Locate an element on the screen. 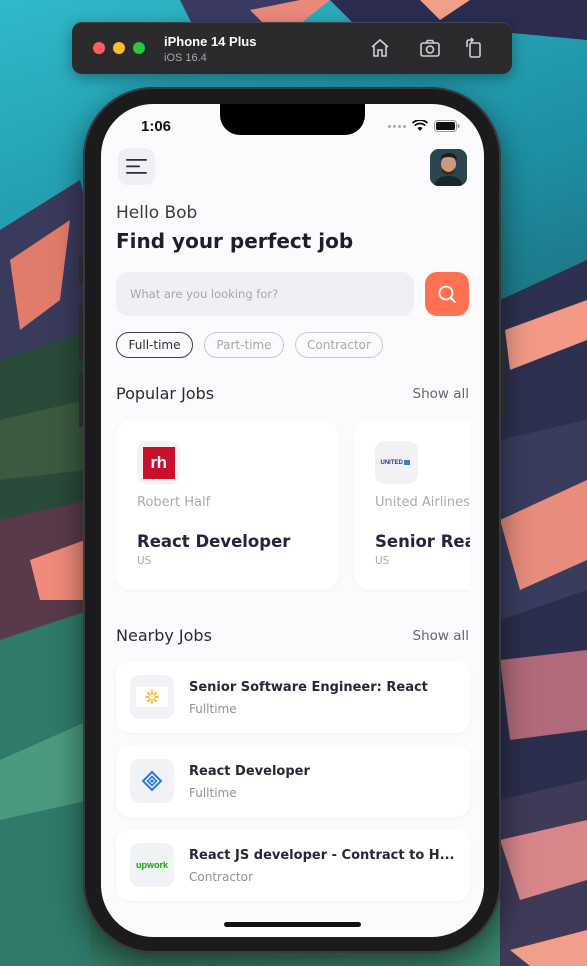 Image resolution: width=587 pixels, height=966 pixels. search-placeholder: What are you looking for? is located at coordinates (204, 294).